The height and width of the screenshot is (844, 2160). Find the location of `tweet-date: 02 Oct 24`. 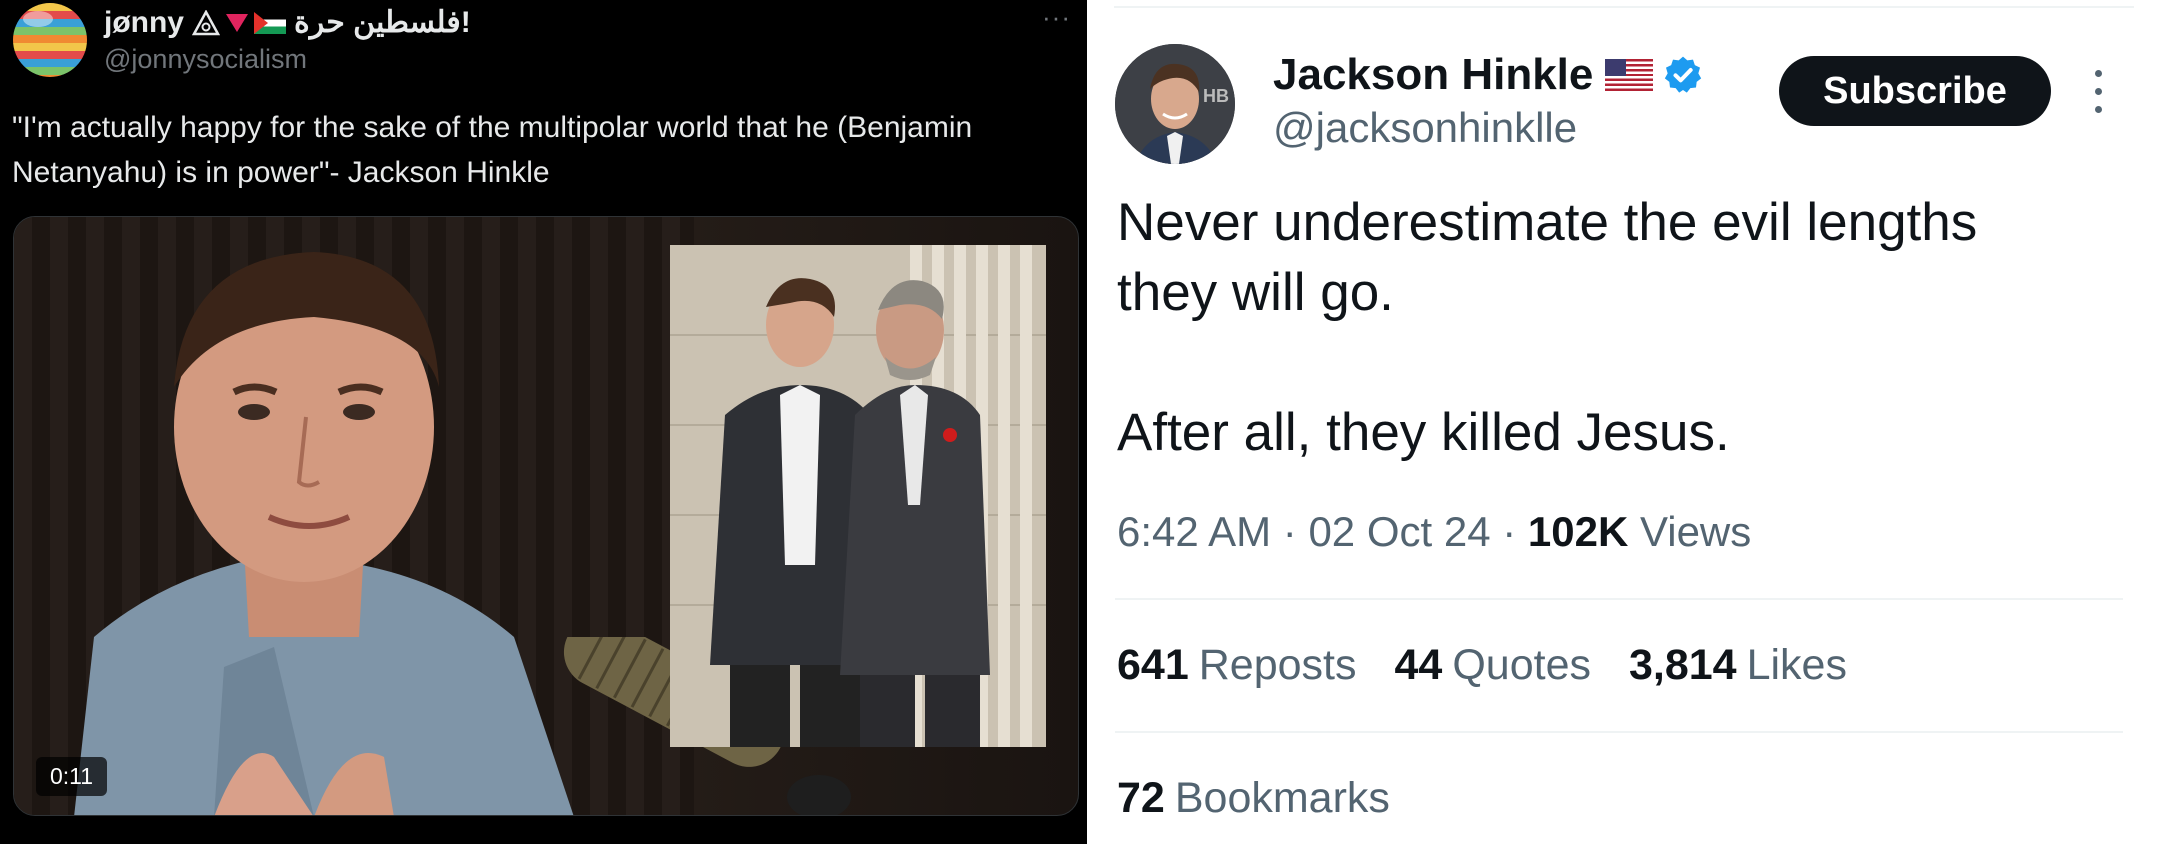

tweet-date: 02 Oct 24 is located at coordinates (1399, 531).